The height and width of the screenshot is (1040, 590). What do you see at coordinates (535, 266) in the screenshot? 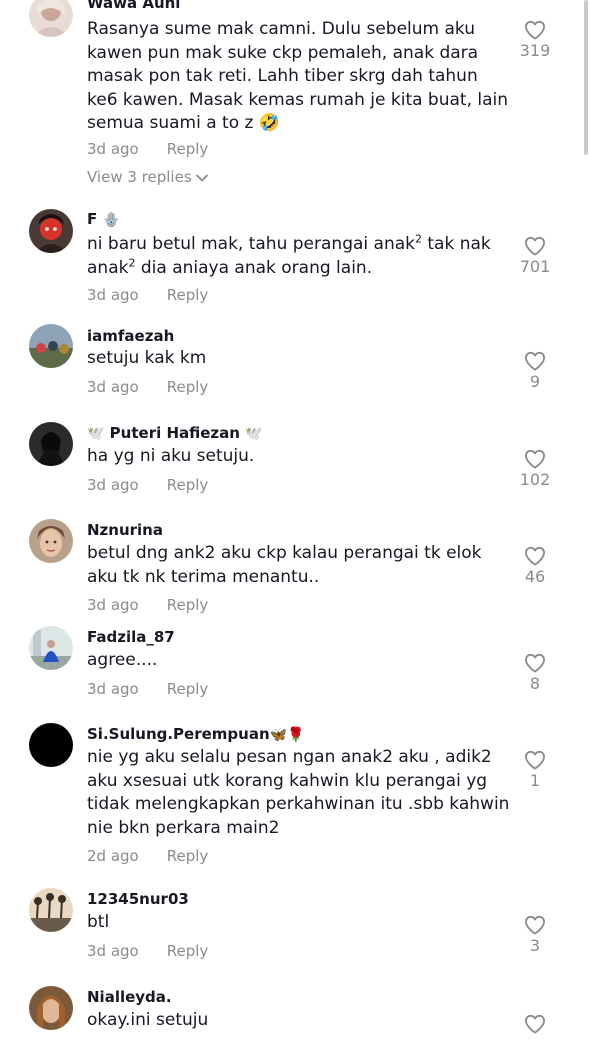
I see `like-count: 701` at bounding box center [535, 266].